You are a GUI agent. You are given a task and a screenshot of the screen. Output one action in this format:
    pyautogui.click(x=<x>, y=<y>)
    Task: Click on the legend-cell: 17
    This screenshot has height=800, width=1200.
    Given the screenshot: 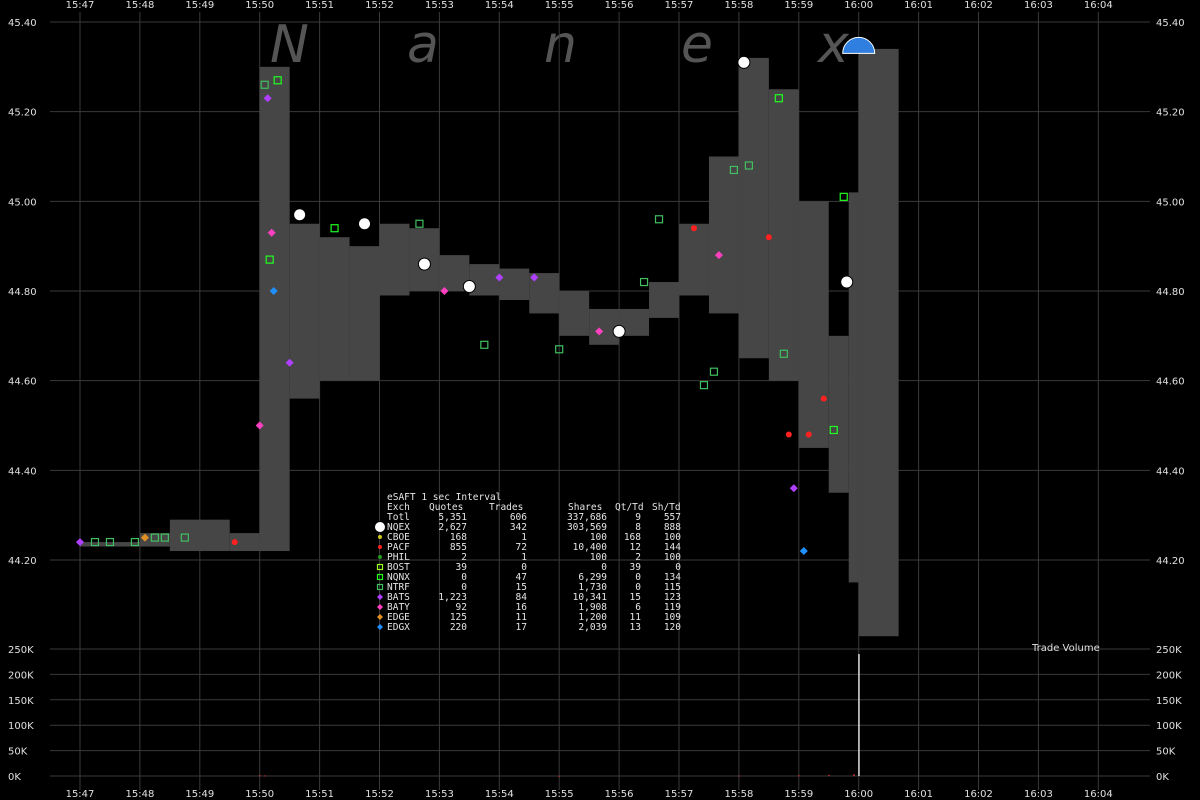 What is the action you would take?
    pyautogui.click(x=521, y=627)
    